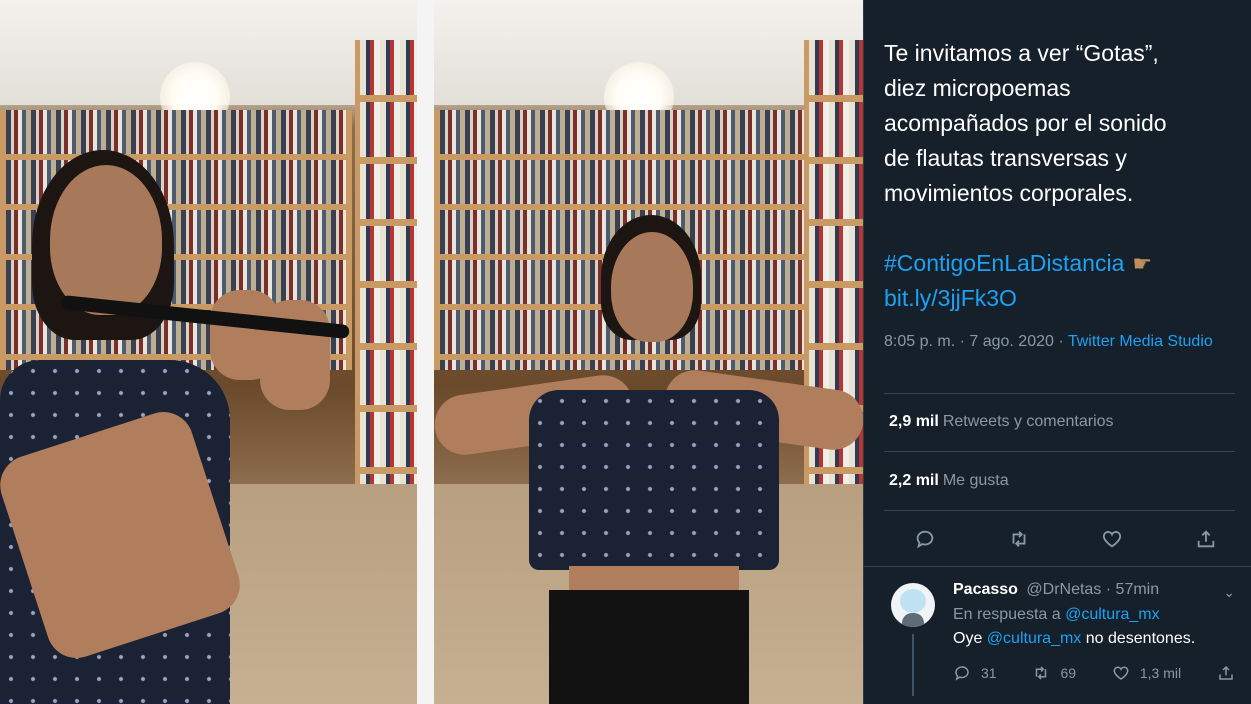  I want to click on avatar-face, so click(913, 601).